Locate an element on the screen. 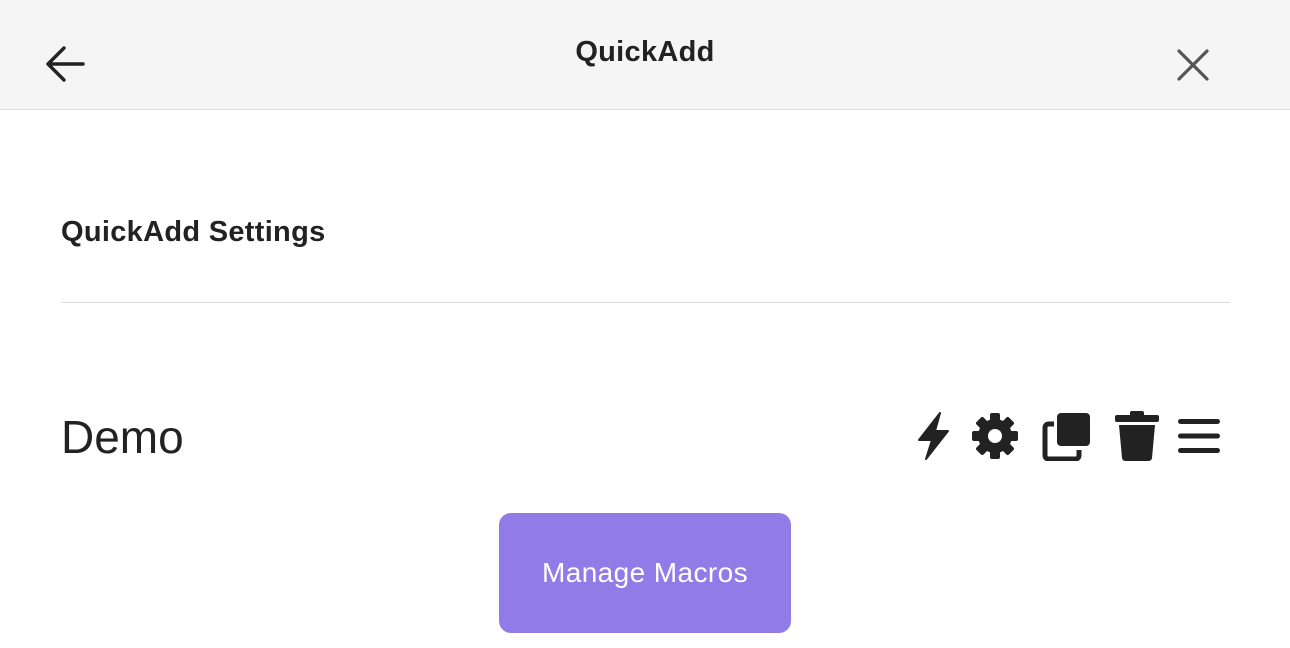 This screenshot has height=648, width=1290. close-icon is located at coordinates (1193, 65).